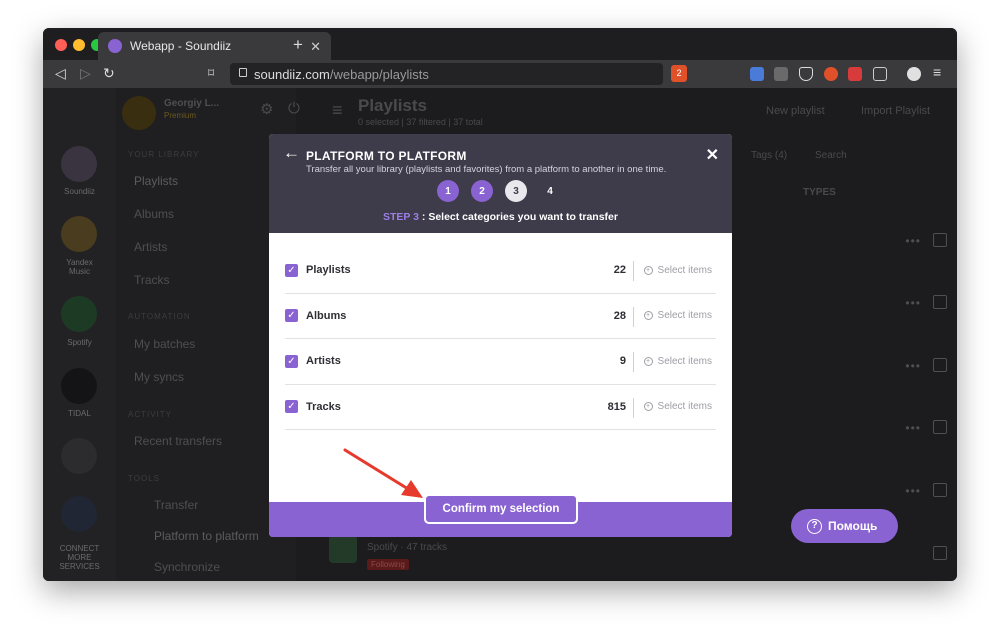 Image resolution: width=1000 pixels, height=640 pixels. What do you see at coordinates (337, 110) in the screenshot?
I see `hamburger-icon: ≡` at bounding box center [337, 110].